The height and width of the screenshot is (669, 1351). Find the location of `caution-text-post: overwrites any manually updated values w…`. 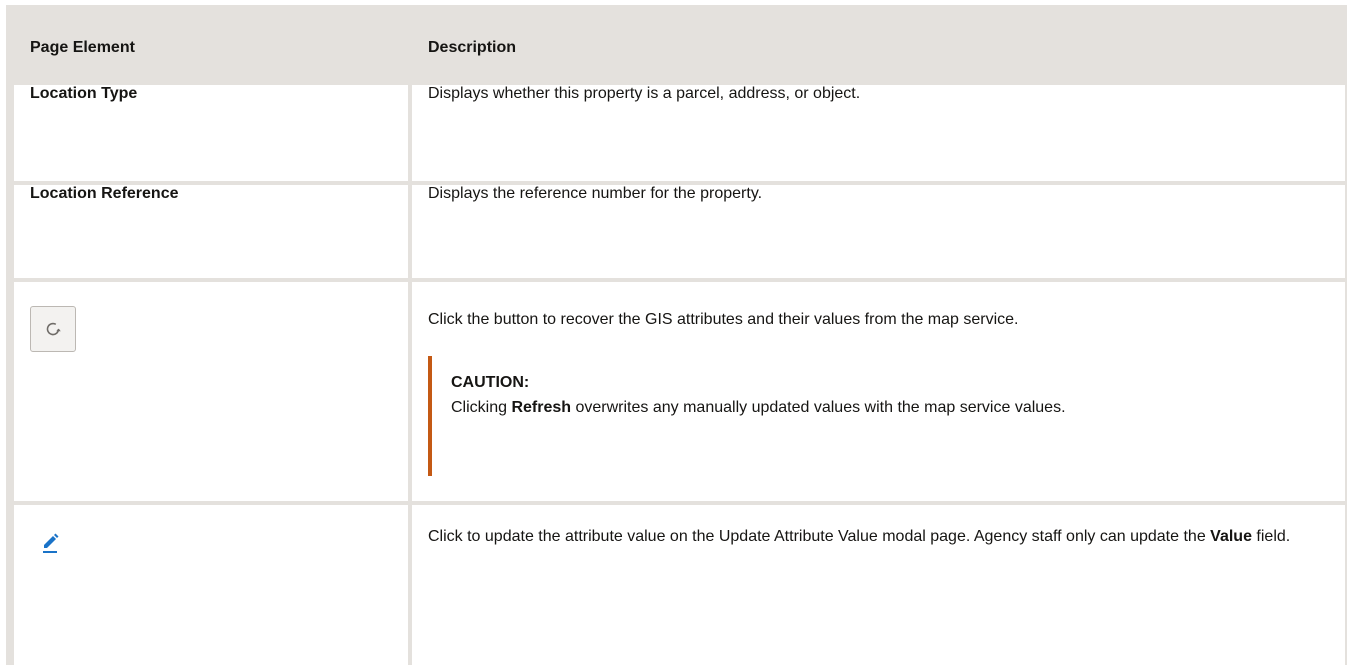

caution-text-post: overwrites any manually updated values w… is located at coordinates (818, 407).